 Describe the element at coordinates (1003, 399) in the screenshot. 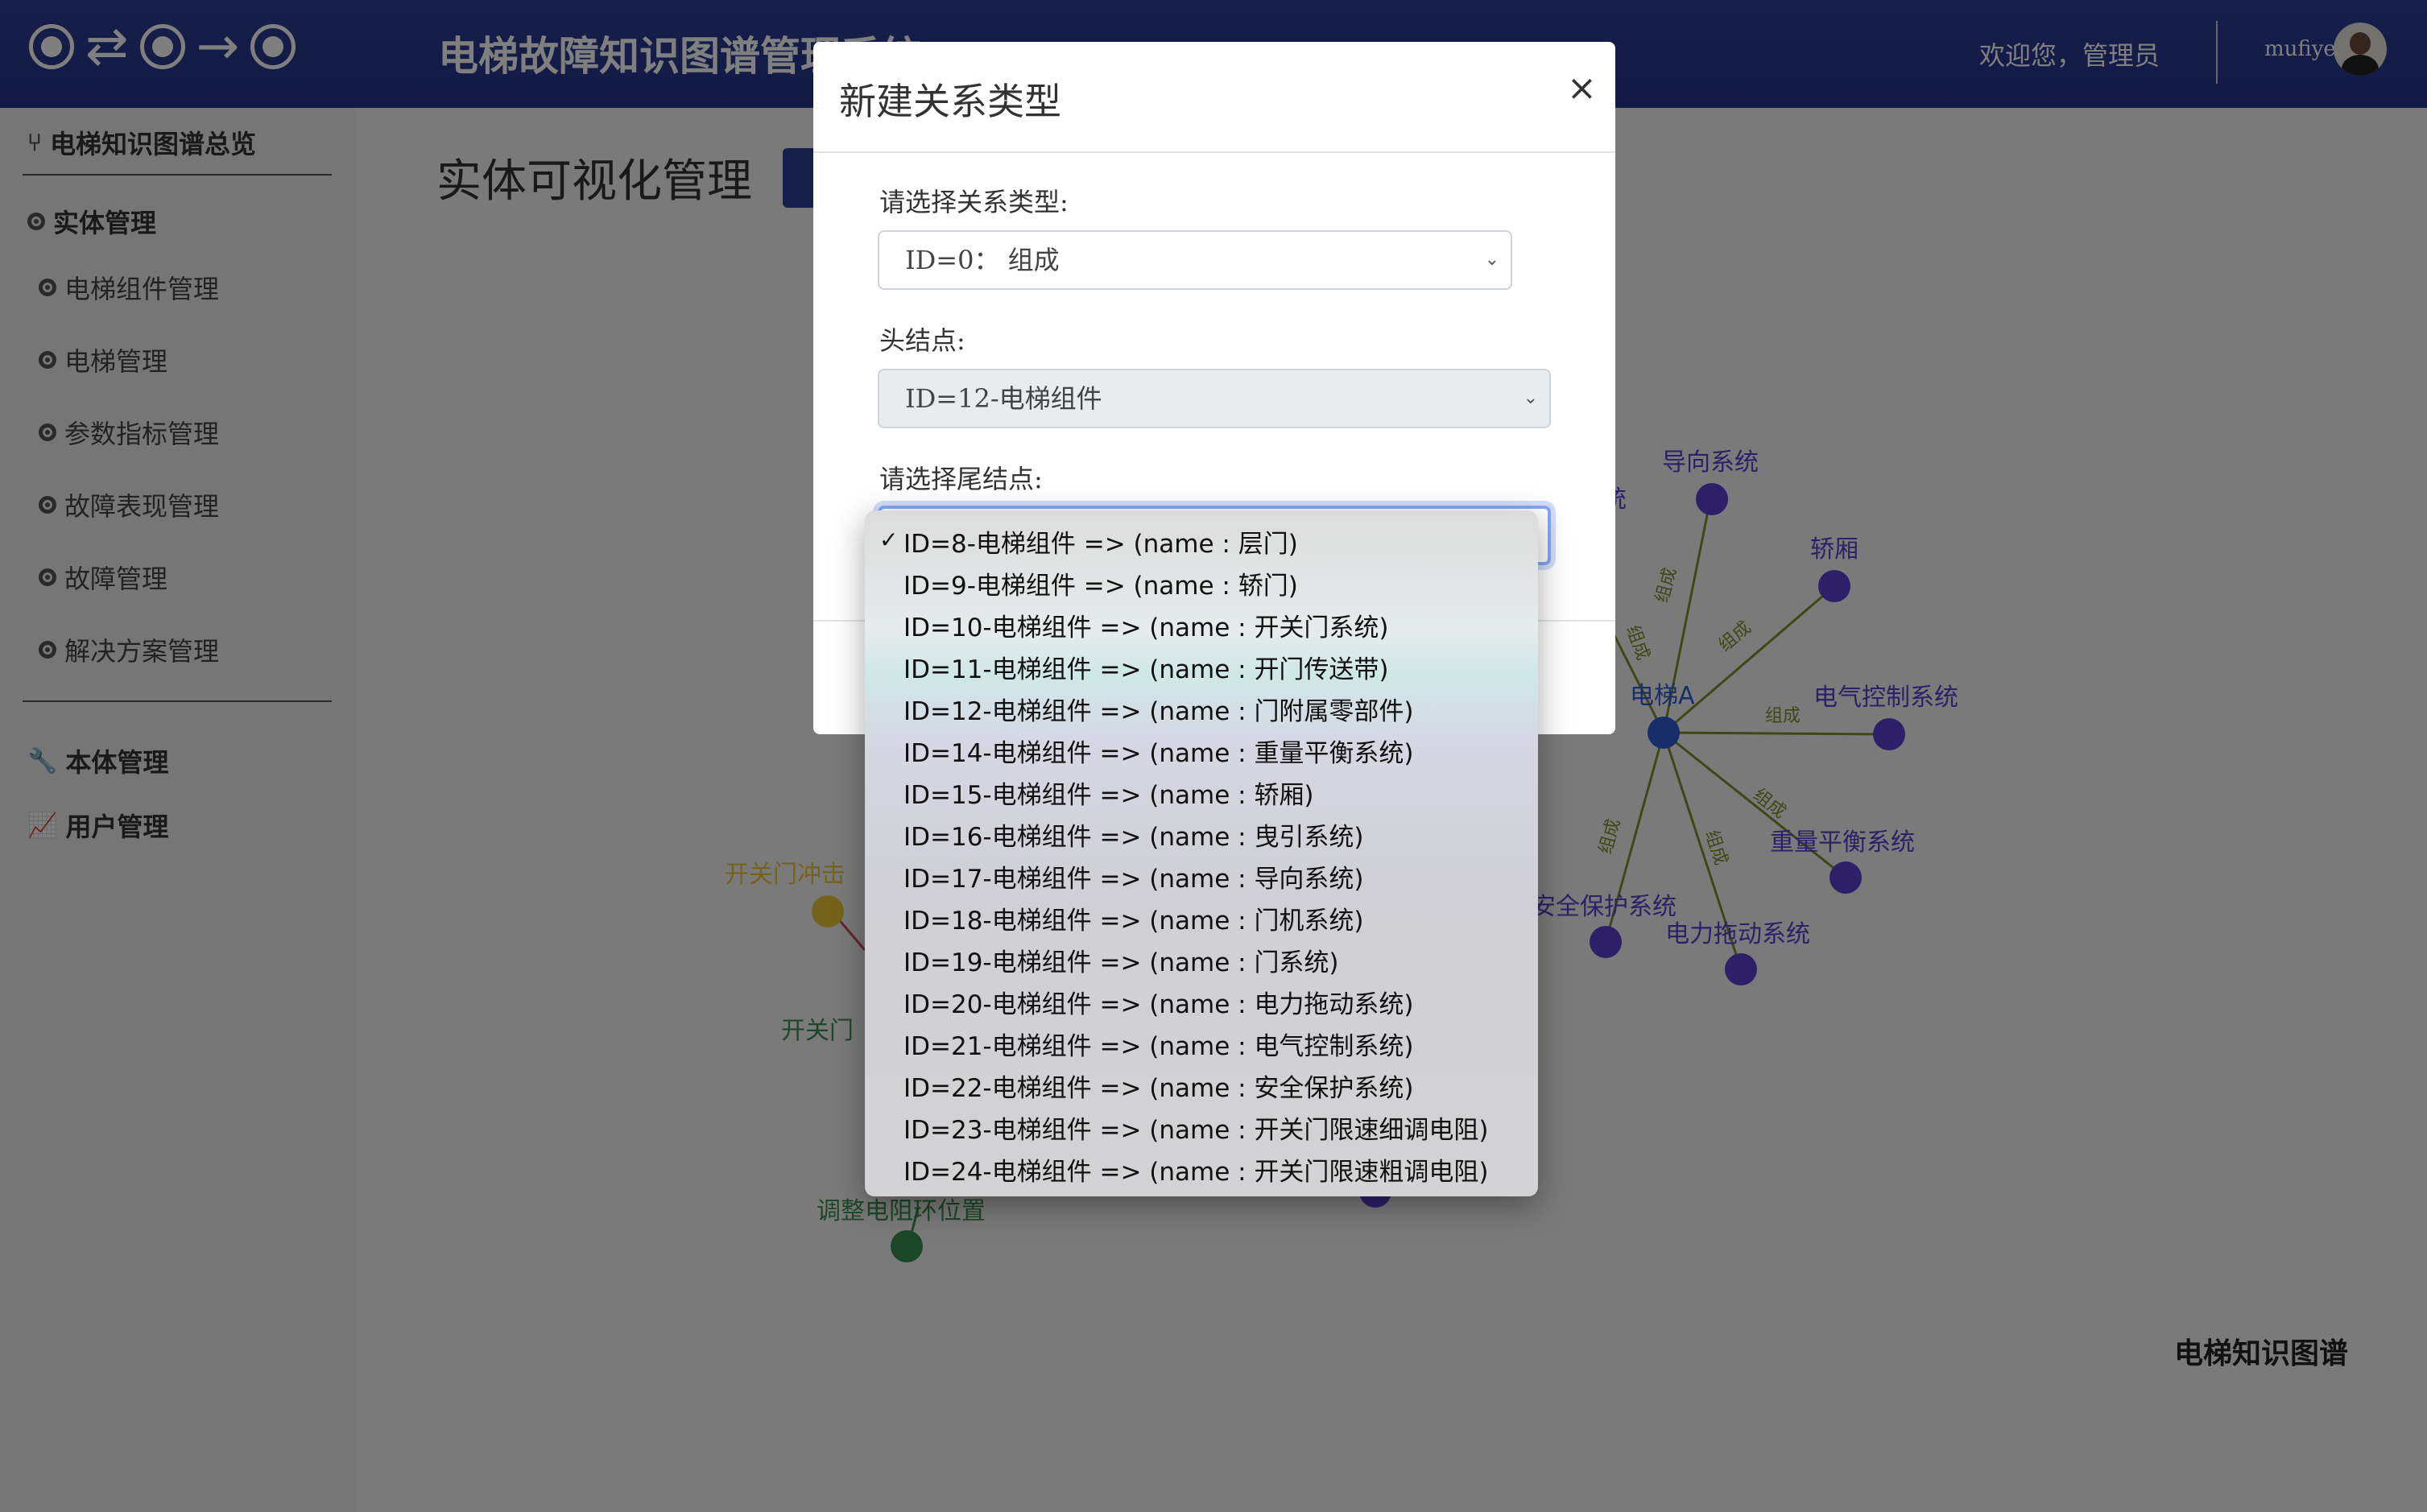

I see `head-node-value: ID=12-电梯组件` at that location.